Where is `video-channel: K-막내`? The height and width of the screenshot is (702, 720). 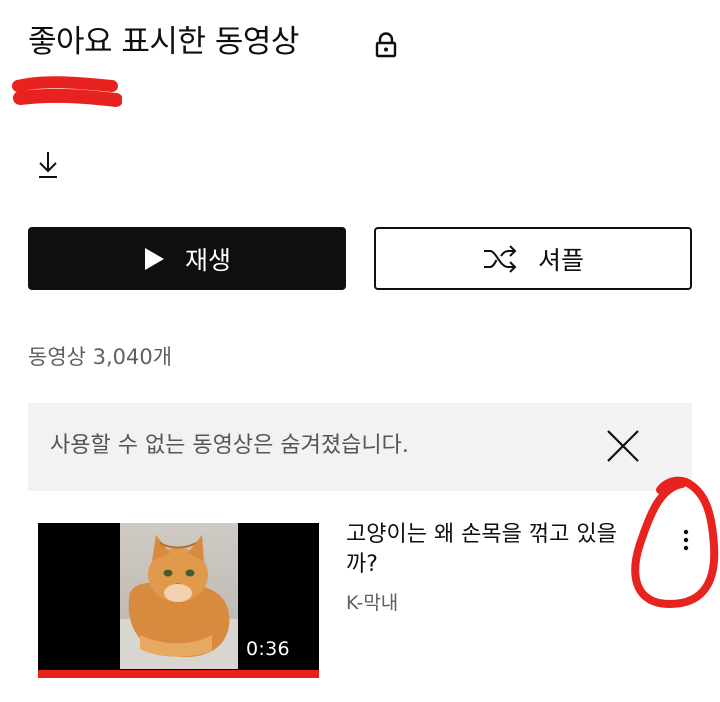 video-channel: K-막내 is located at coordinates (372, 603).